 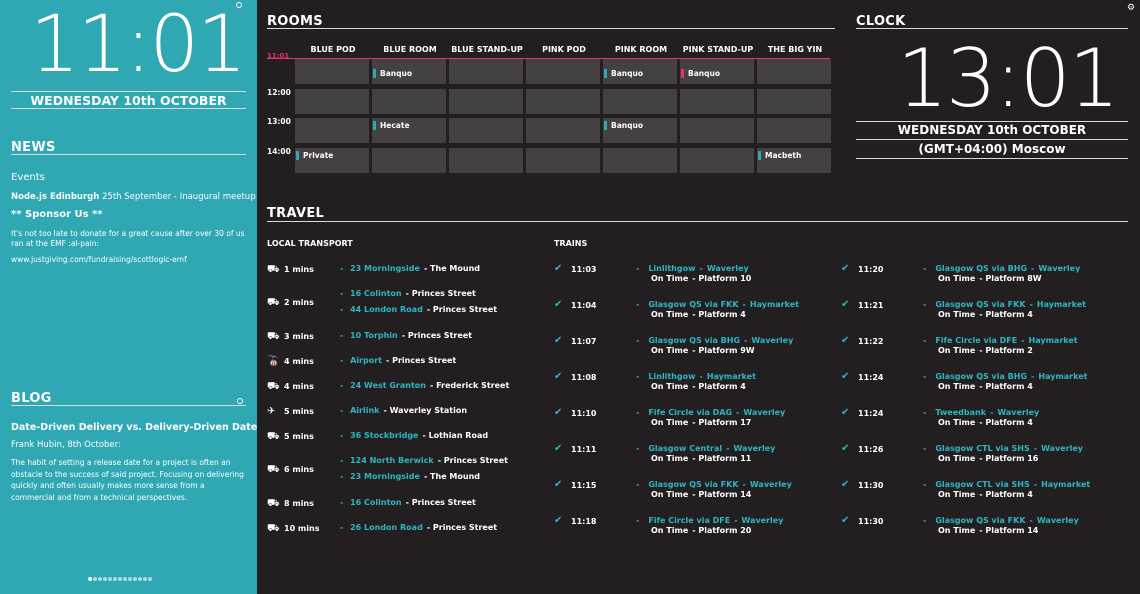 What do you see at coordinates (709, 520) in the screenshot?
I see `train-route: - Fife Circle via DFE - Waverley` at bounding box center [709, 520].